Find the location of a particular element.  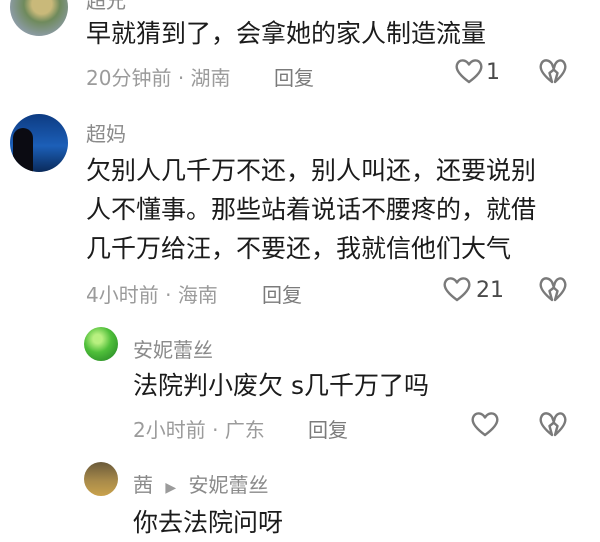

reply-header: 茜 ▶ 安妮蕾丝 is located at coordinates (201, 483).